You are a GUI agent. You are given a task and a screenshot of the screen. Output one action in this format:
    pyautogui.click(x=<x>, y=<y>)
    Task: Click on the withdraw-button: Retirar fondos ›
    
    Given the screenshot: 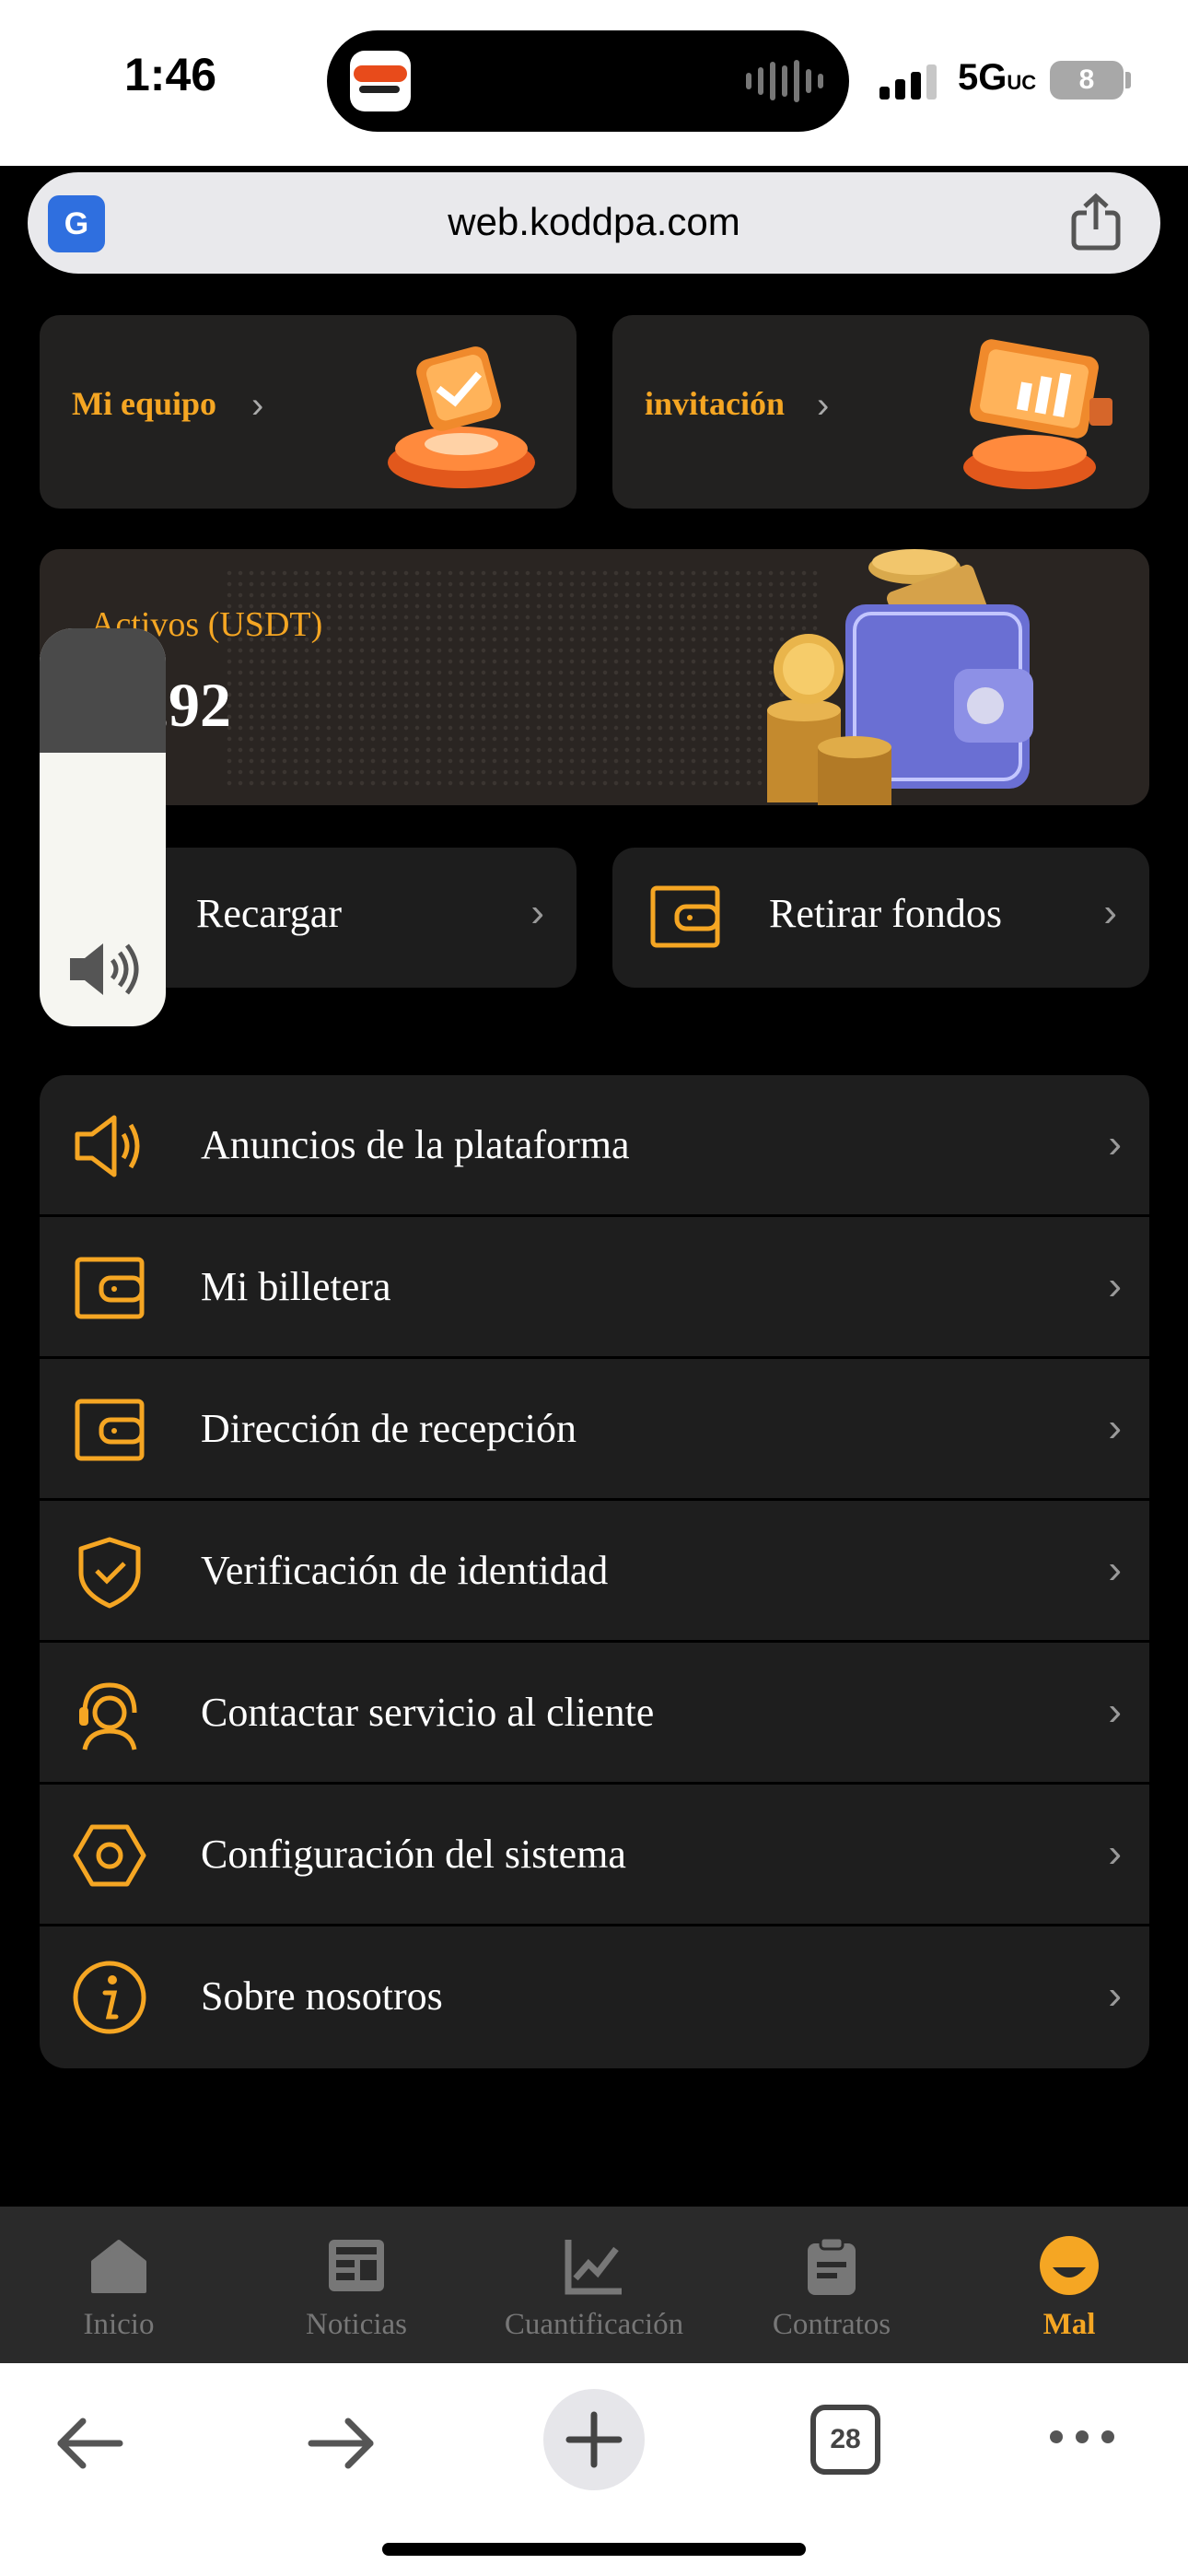 What is the action you would take?
    pyautogui.click(x=880, y=918)
    